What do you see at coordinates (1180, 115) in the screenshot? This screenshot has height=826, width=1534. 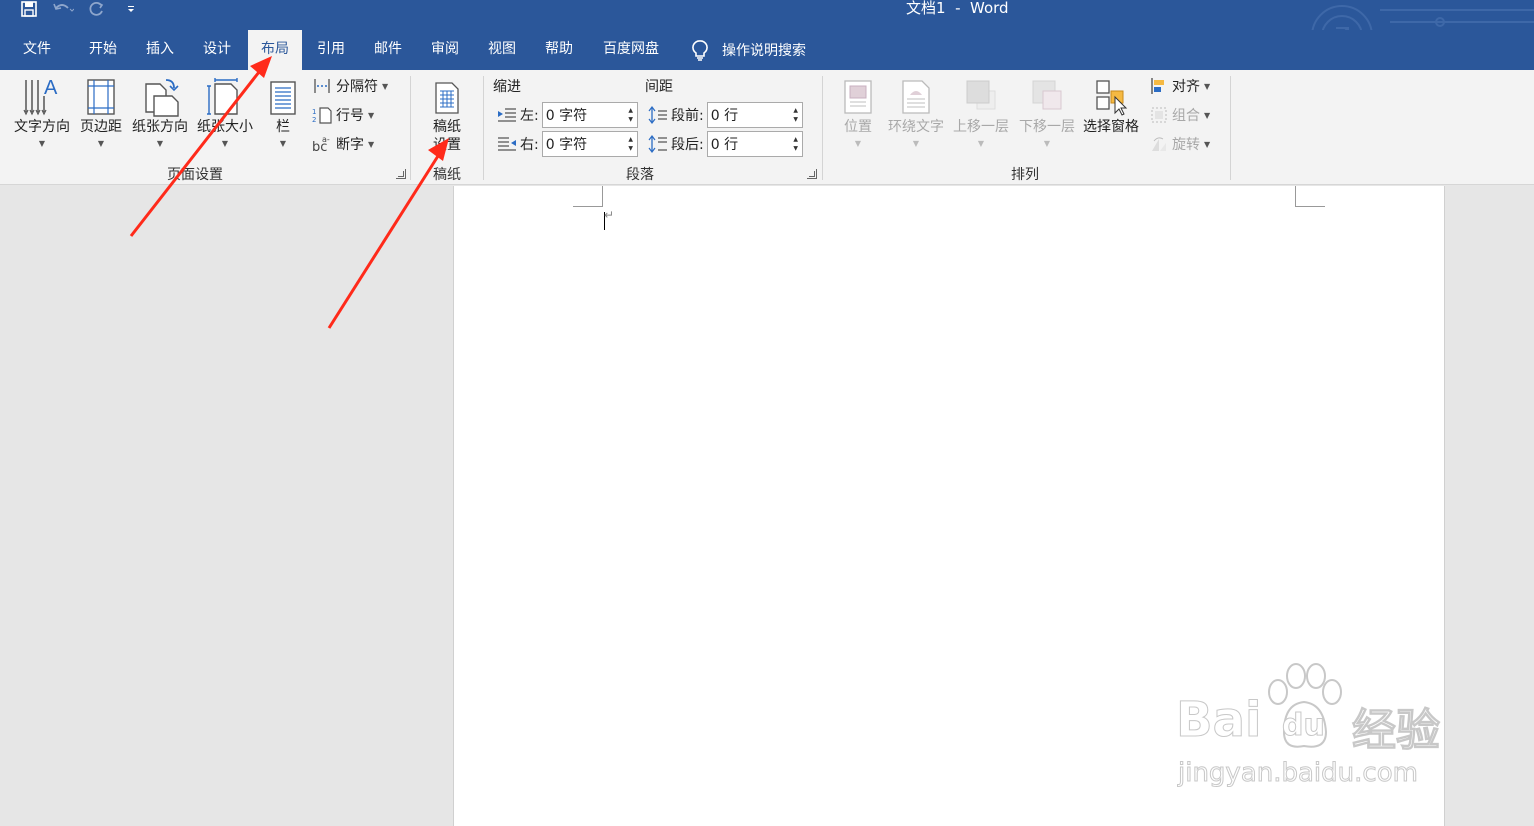 I see `group-objects-button: 组合 ▼` at bounding box center [1180, 115].